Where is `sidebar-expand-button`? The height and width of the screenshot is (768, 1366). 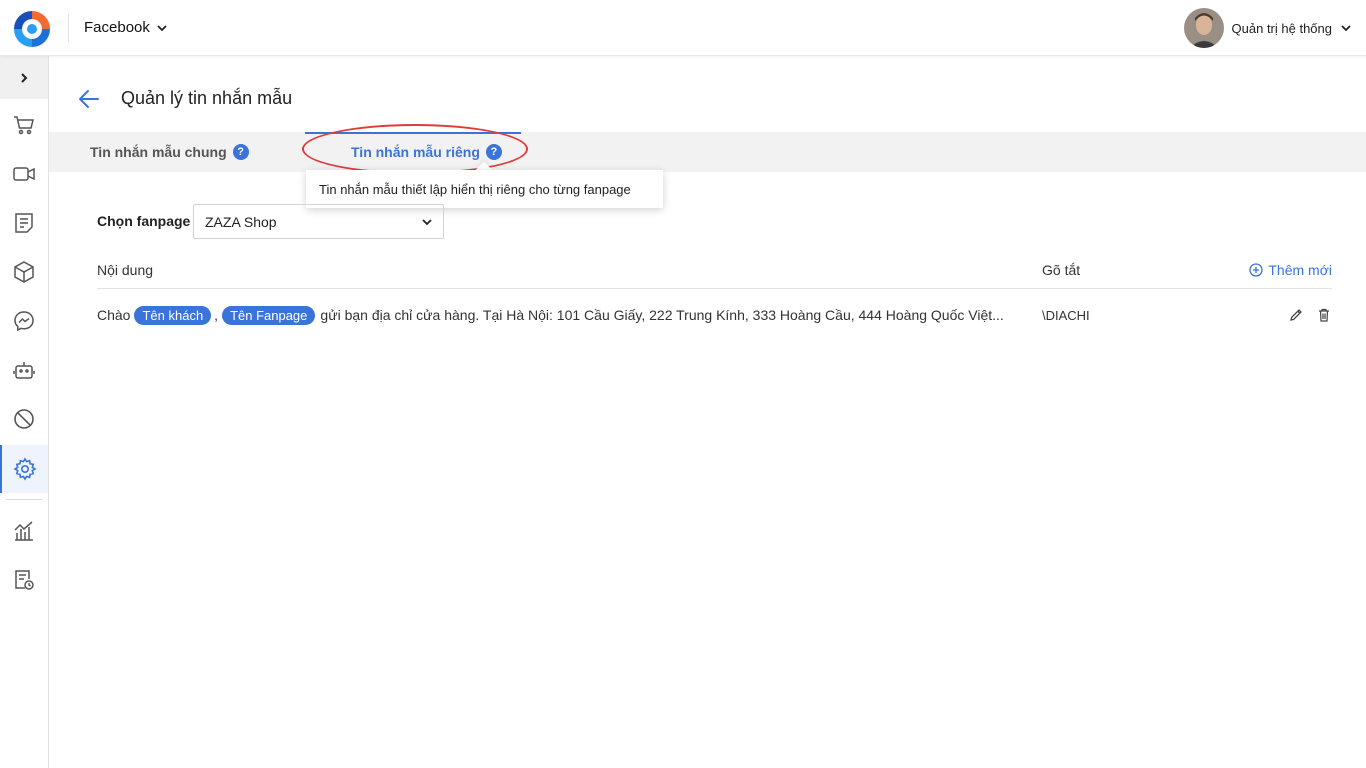
sidebar-expand-button is located at coordinates (24, 77).